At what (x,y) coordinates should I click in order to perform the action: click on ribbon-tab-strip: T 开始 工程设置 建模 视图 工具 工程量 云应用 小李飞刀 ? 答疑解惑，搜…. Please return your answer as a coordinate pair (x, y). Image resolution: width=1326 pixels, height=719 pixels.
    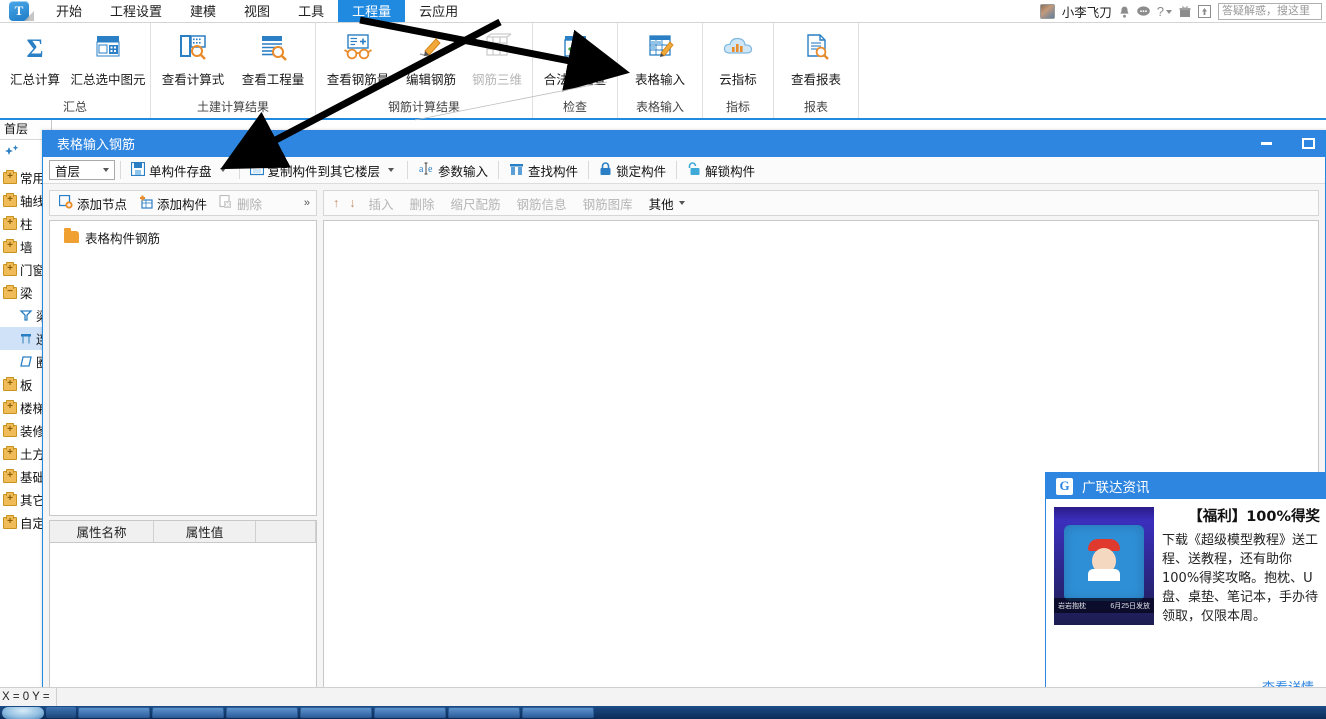
    Looking at the image, I should click on (663, 11).